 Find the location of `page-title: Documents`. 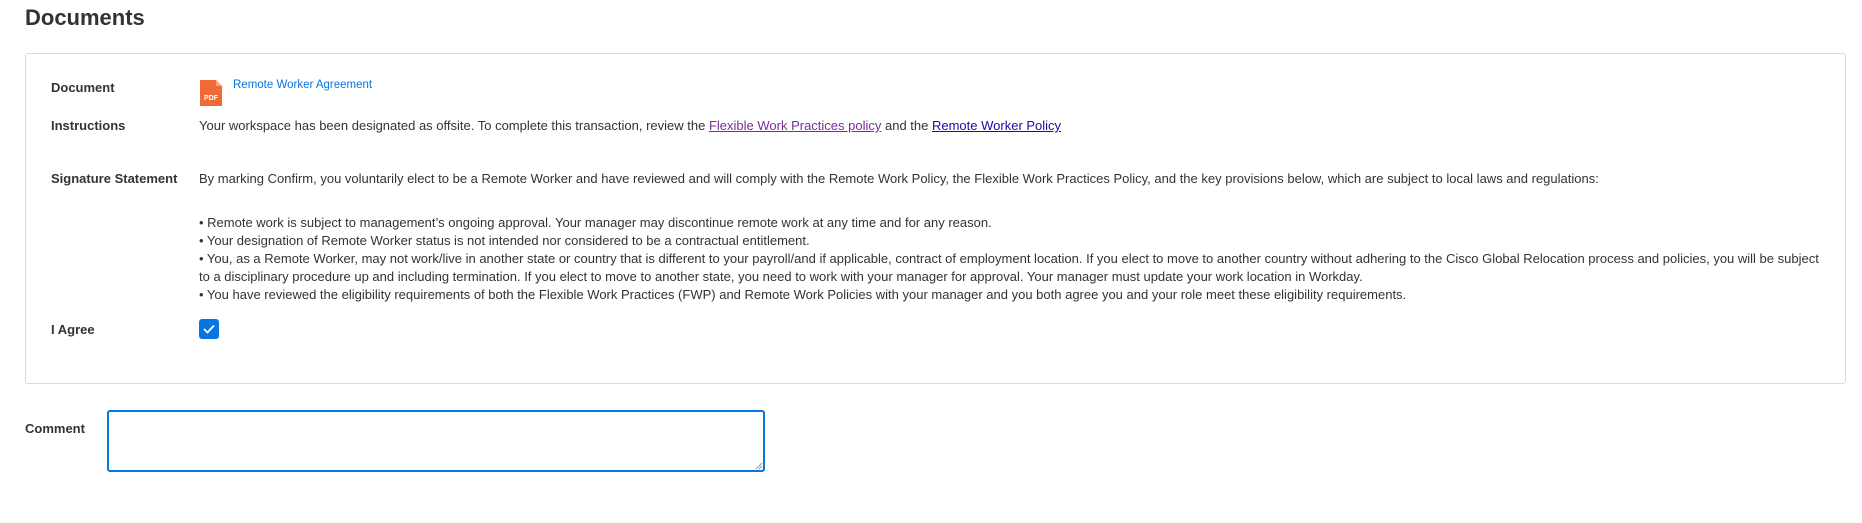

page-title: Documents is located at coordinates (85, 17).